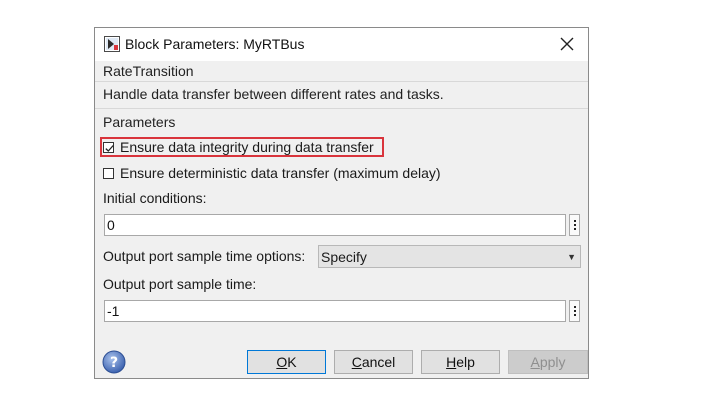 The width and height of the screenshot is (720, 405). I want to click on initial-conditions-label: Initial conditions:, so click(155, 198).